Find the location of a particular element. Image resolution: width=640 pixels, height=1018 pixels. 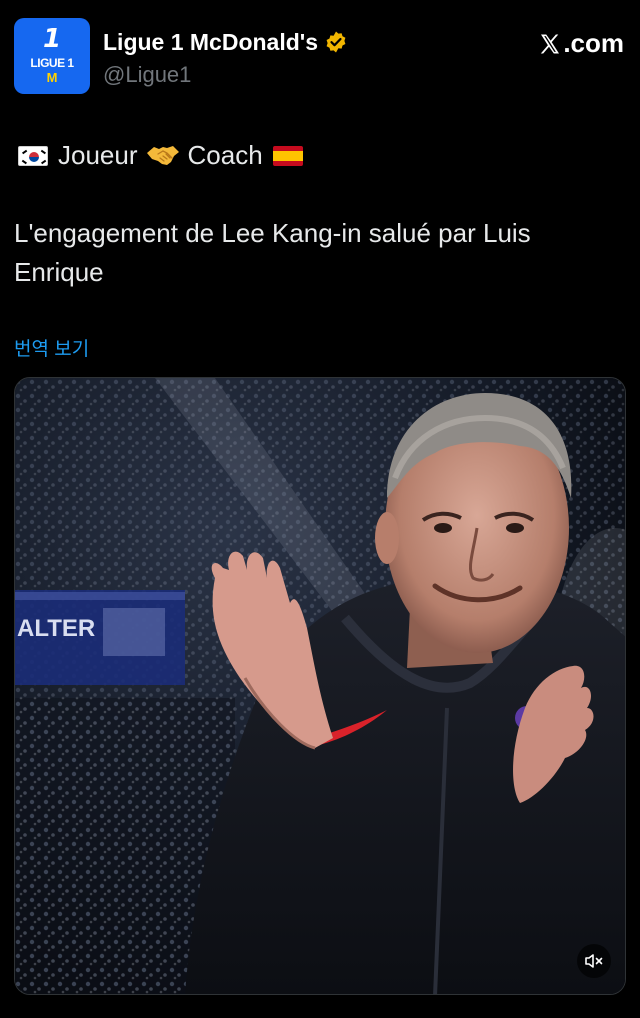

south-korea-flag-icon is located at coordinates (33, 155).